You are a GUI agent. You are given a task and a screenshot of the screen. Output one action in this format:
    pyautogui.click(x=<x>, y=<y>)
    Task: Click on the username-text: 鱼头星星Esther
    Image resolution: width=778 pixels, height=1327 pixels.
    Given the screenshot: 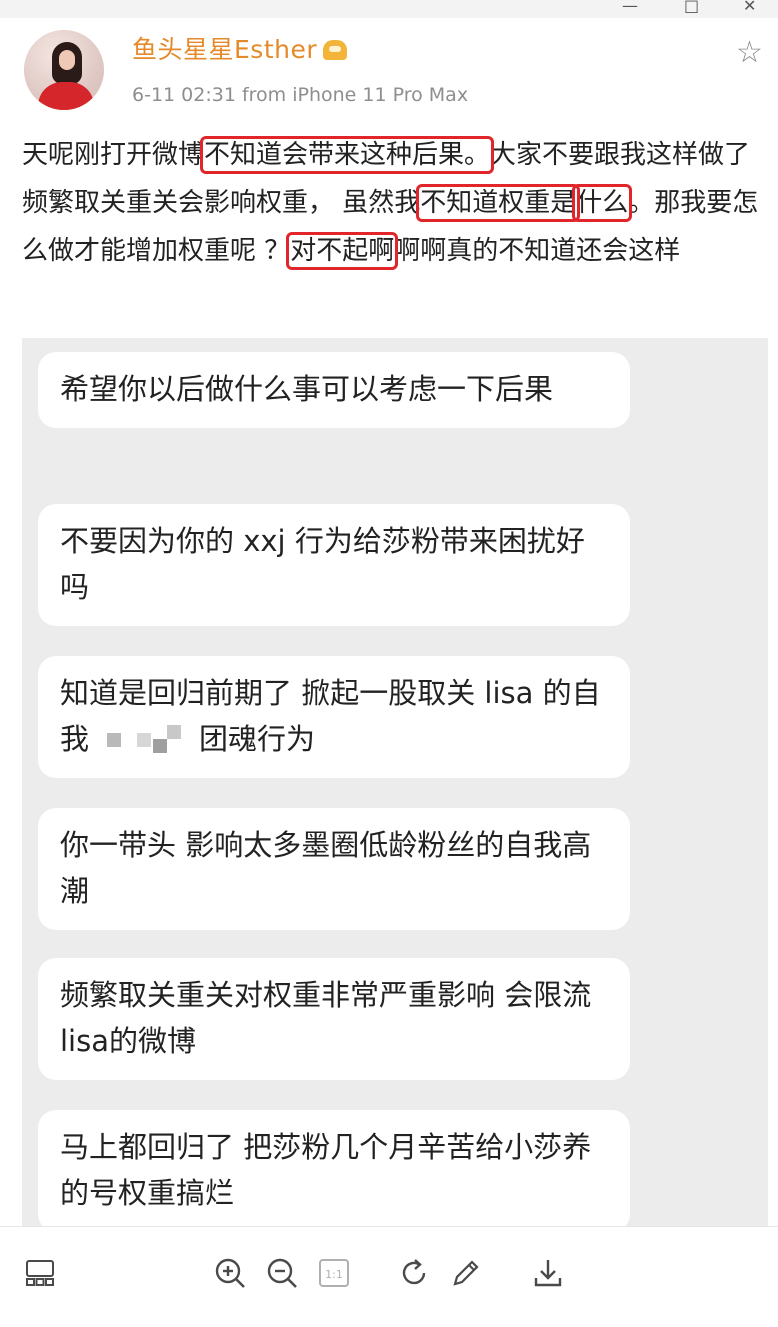 What is the action you would take?
    pyautogui.click(x=224, y=49)
    